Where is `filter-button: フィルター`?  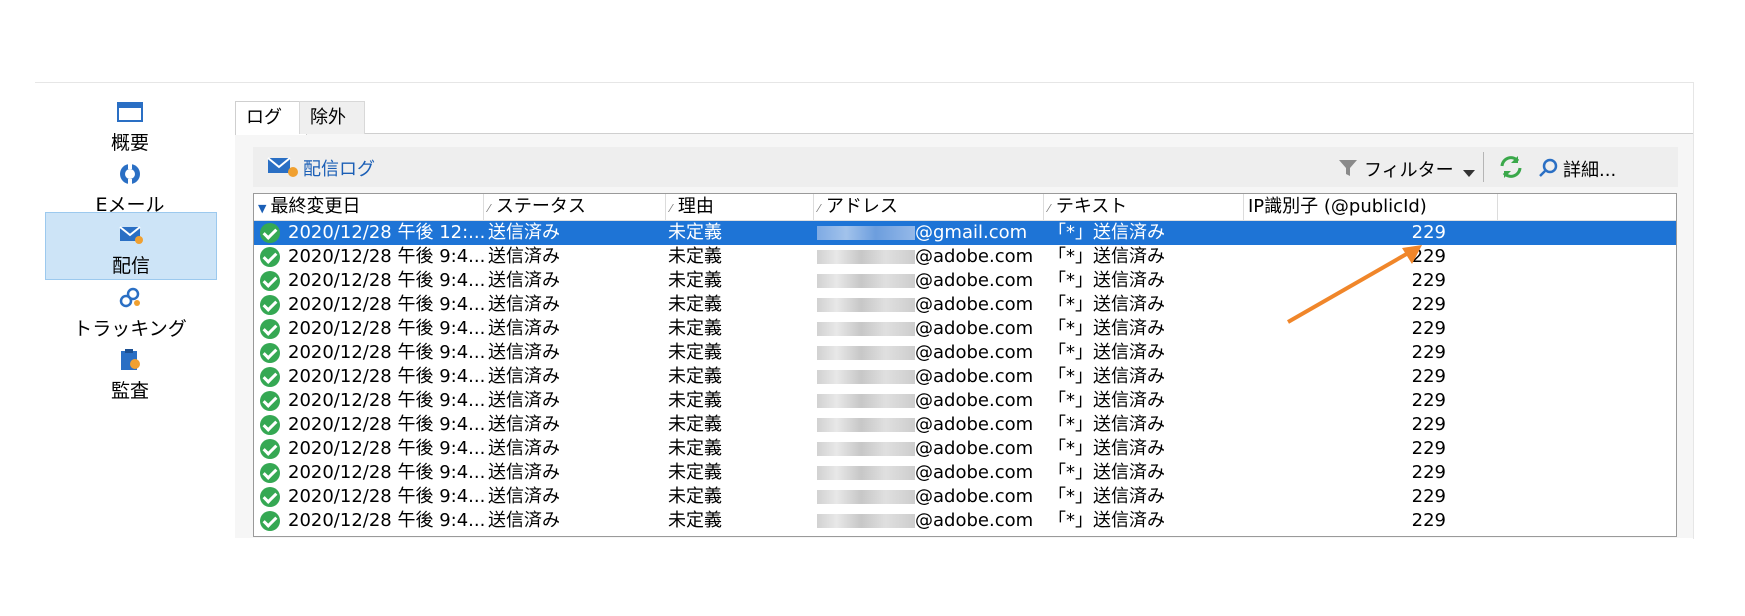
filter-button: フィルター is located at coordinates (1409, 169).